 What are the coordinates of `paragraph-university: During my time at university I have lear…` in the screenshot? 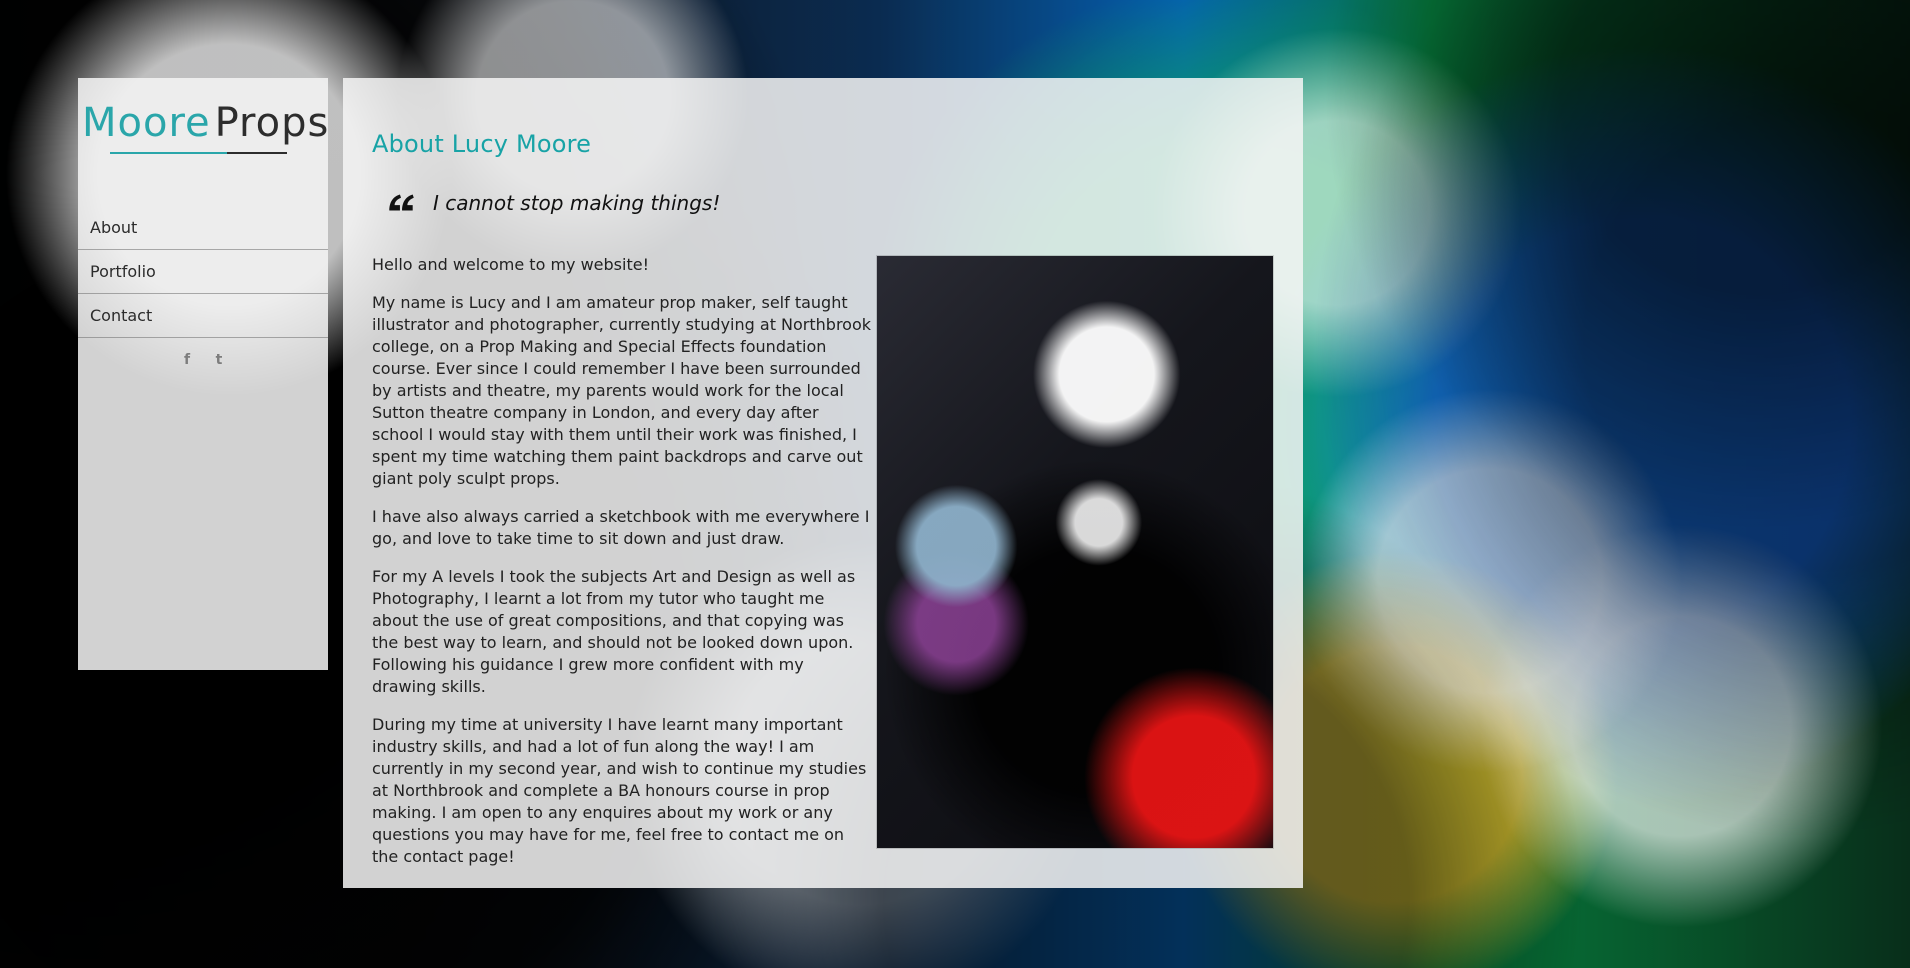 It's located at (619, 790).